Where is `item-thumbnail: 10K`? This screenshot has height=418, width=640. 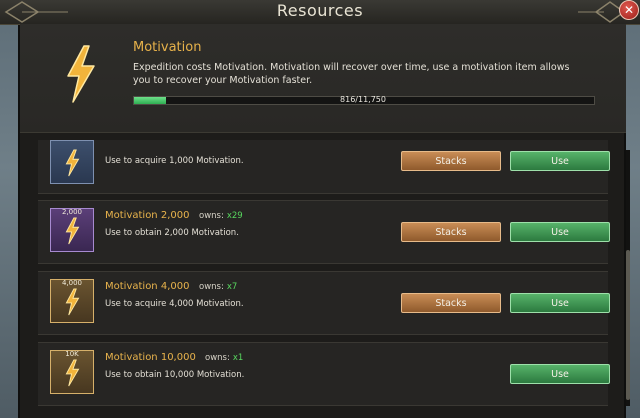
item-thumbnail: 10K is located at coordinates (72, 372).